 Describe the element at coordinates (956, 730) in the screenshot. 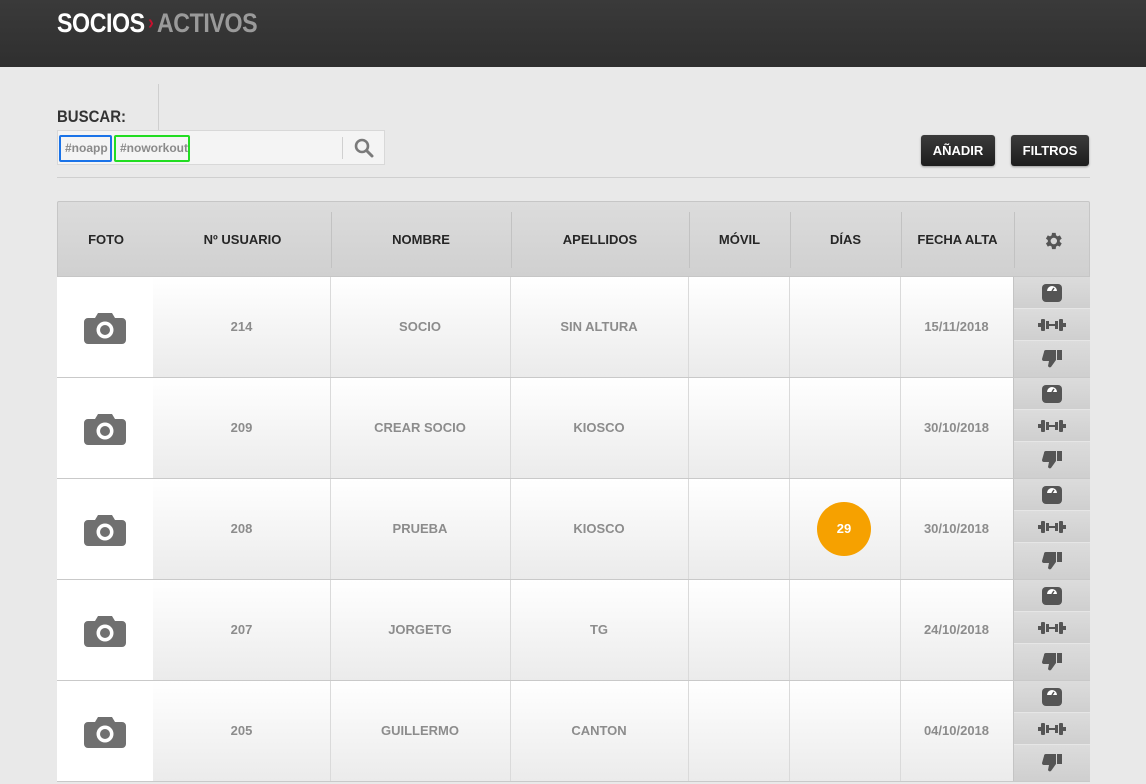

I see `cell-fecha: 04/10/2018` at that location.